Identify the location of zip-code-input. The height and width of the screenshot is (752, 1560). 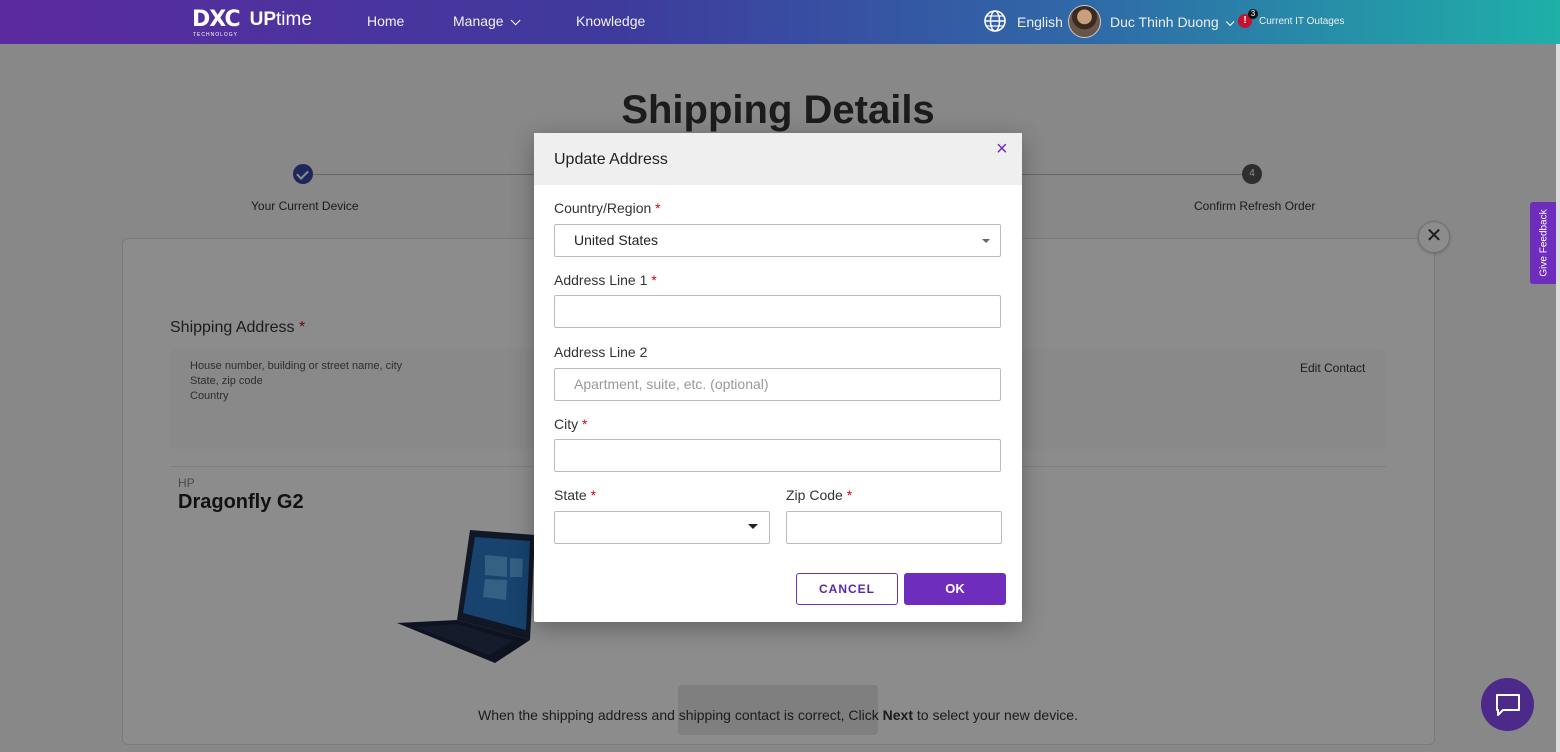
(894, 527).